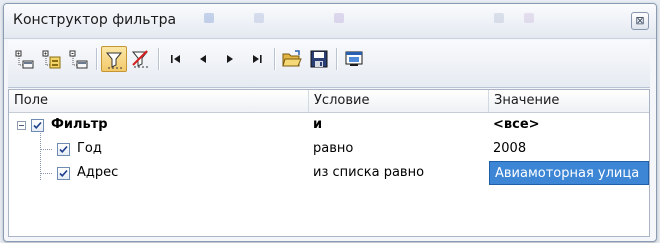  Describe the element at coordinates (569, 125) in the screenshot. I see `value-cell: <все>` at that location.